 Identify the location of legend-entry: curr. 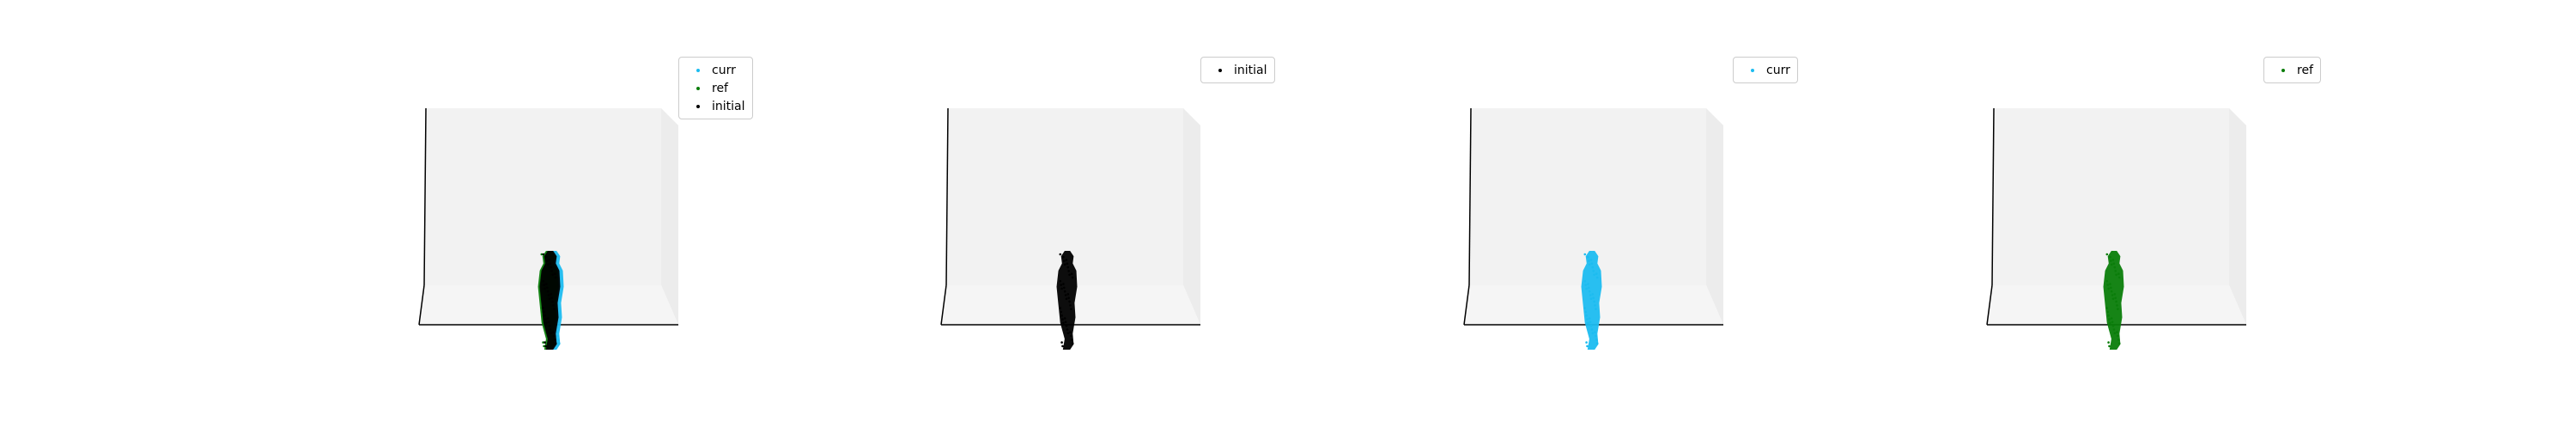
(1764, 70).